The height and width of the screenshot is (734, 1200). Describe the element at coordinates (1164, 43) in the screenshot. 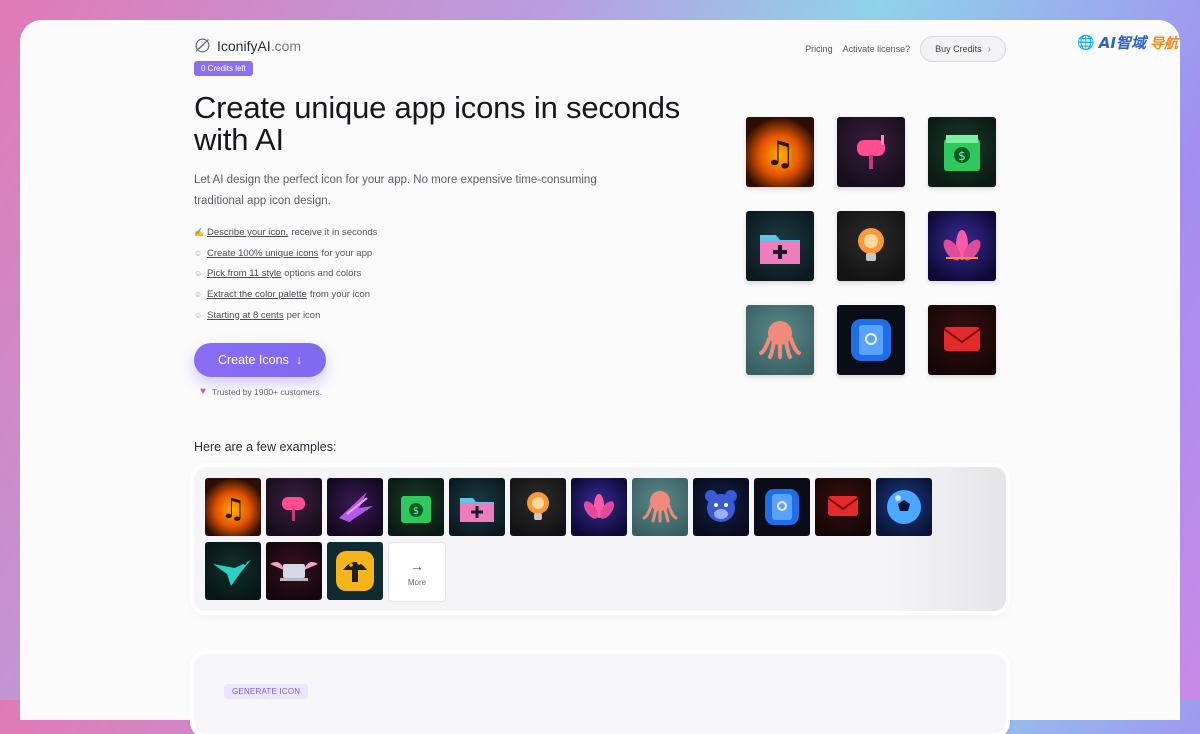

I see `watermark-text-nav: 导航` at that location.